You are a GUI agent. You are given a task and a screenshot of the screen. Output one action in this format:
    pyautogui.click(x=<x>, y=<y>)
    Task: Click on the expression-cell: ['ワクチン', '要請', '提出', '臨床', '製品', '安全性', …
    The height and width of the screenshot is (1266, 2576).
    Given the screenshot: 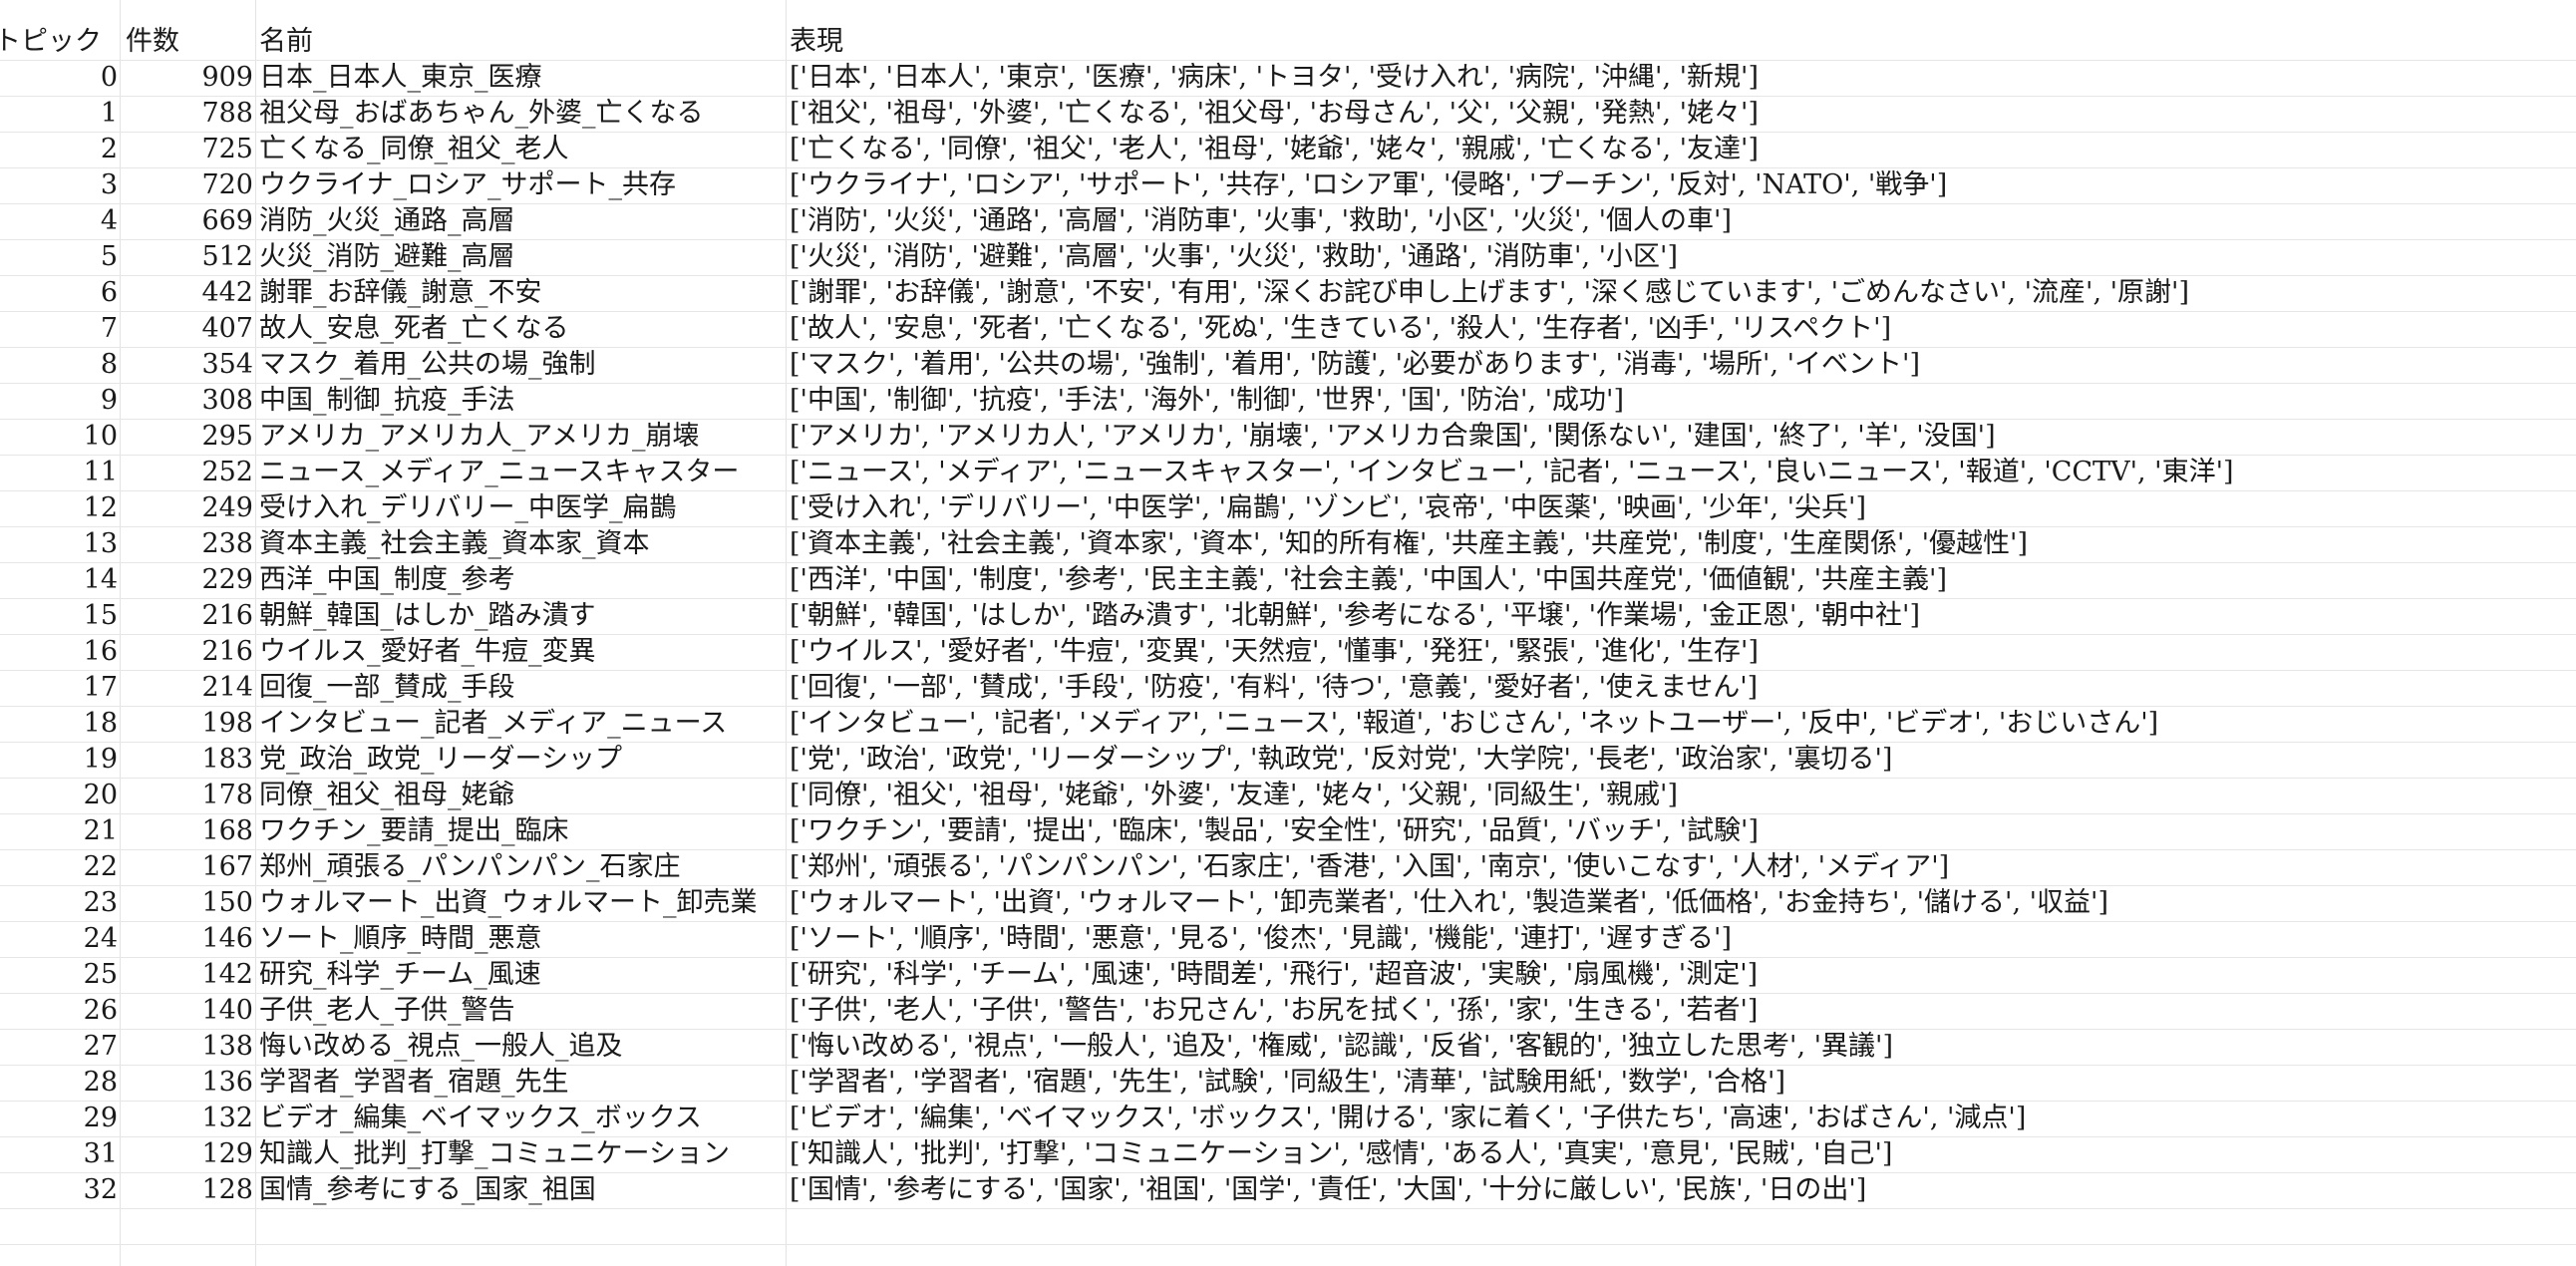 What is the action you would take?
    pyautogui.click(x=1683, y=831)
    